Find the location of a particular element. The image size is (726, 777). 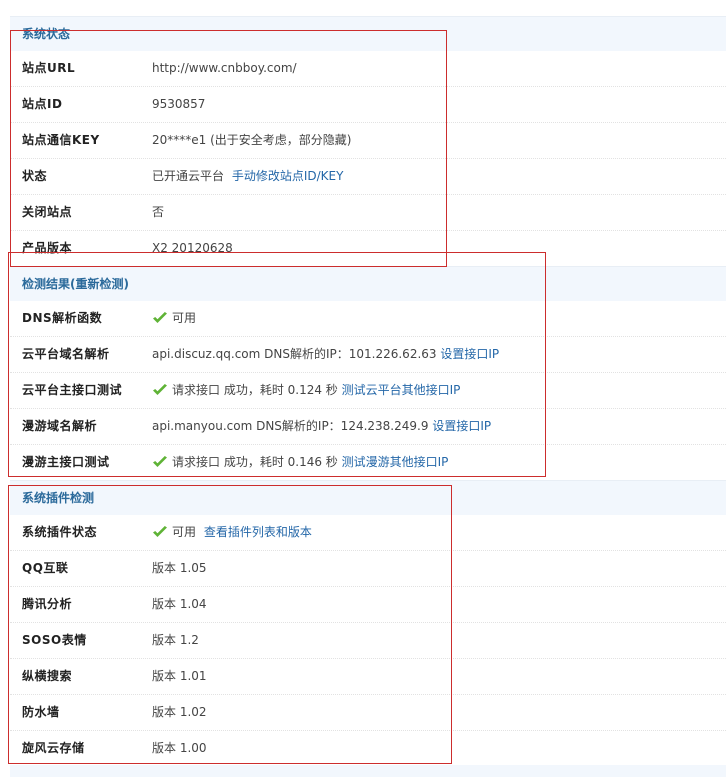

row-label: 云平台主接口测试 is located at coordinates (72, 390).